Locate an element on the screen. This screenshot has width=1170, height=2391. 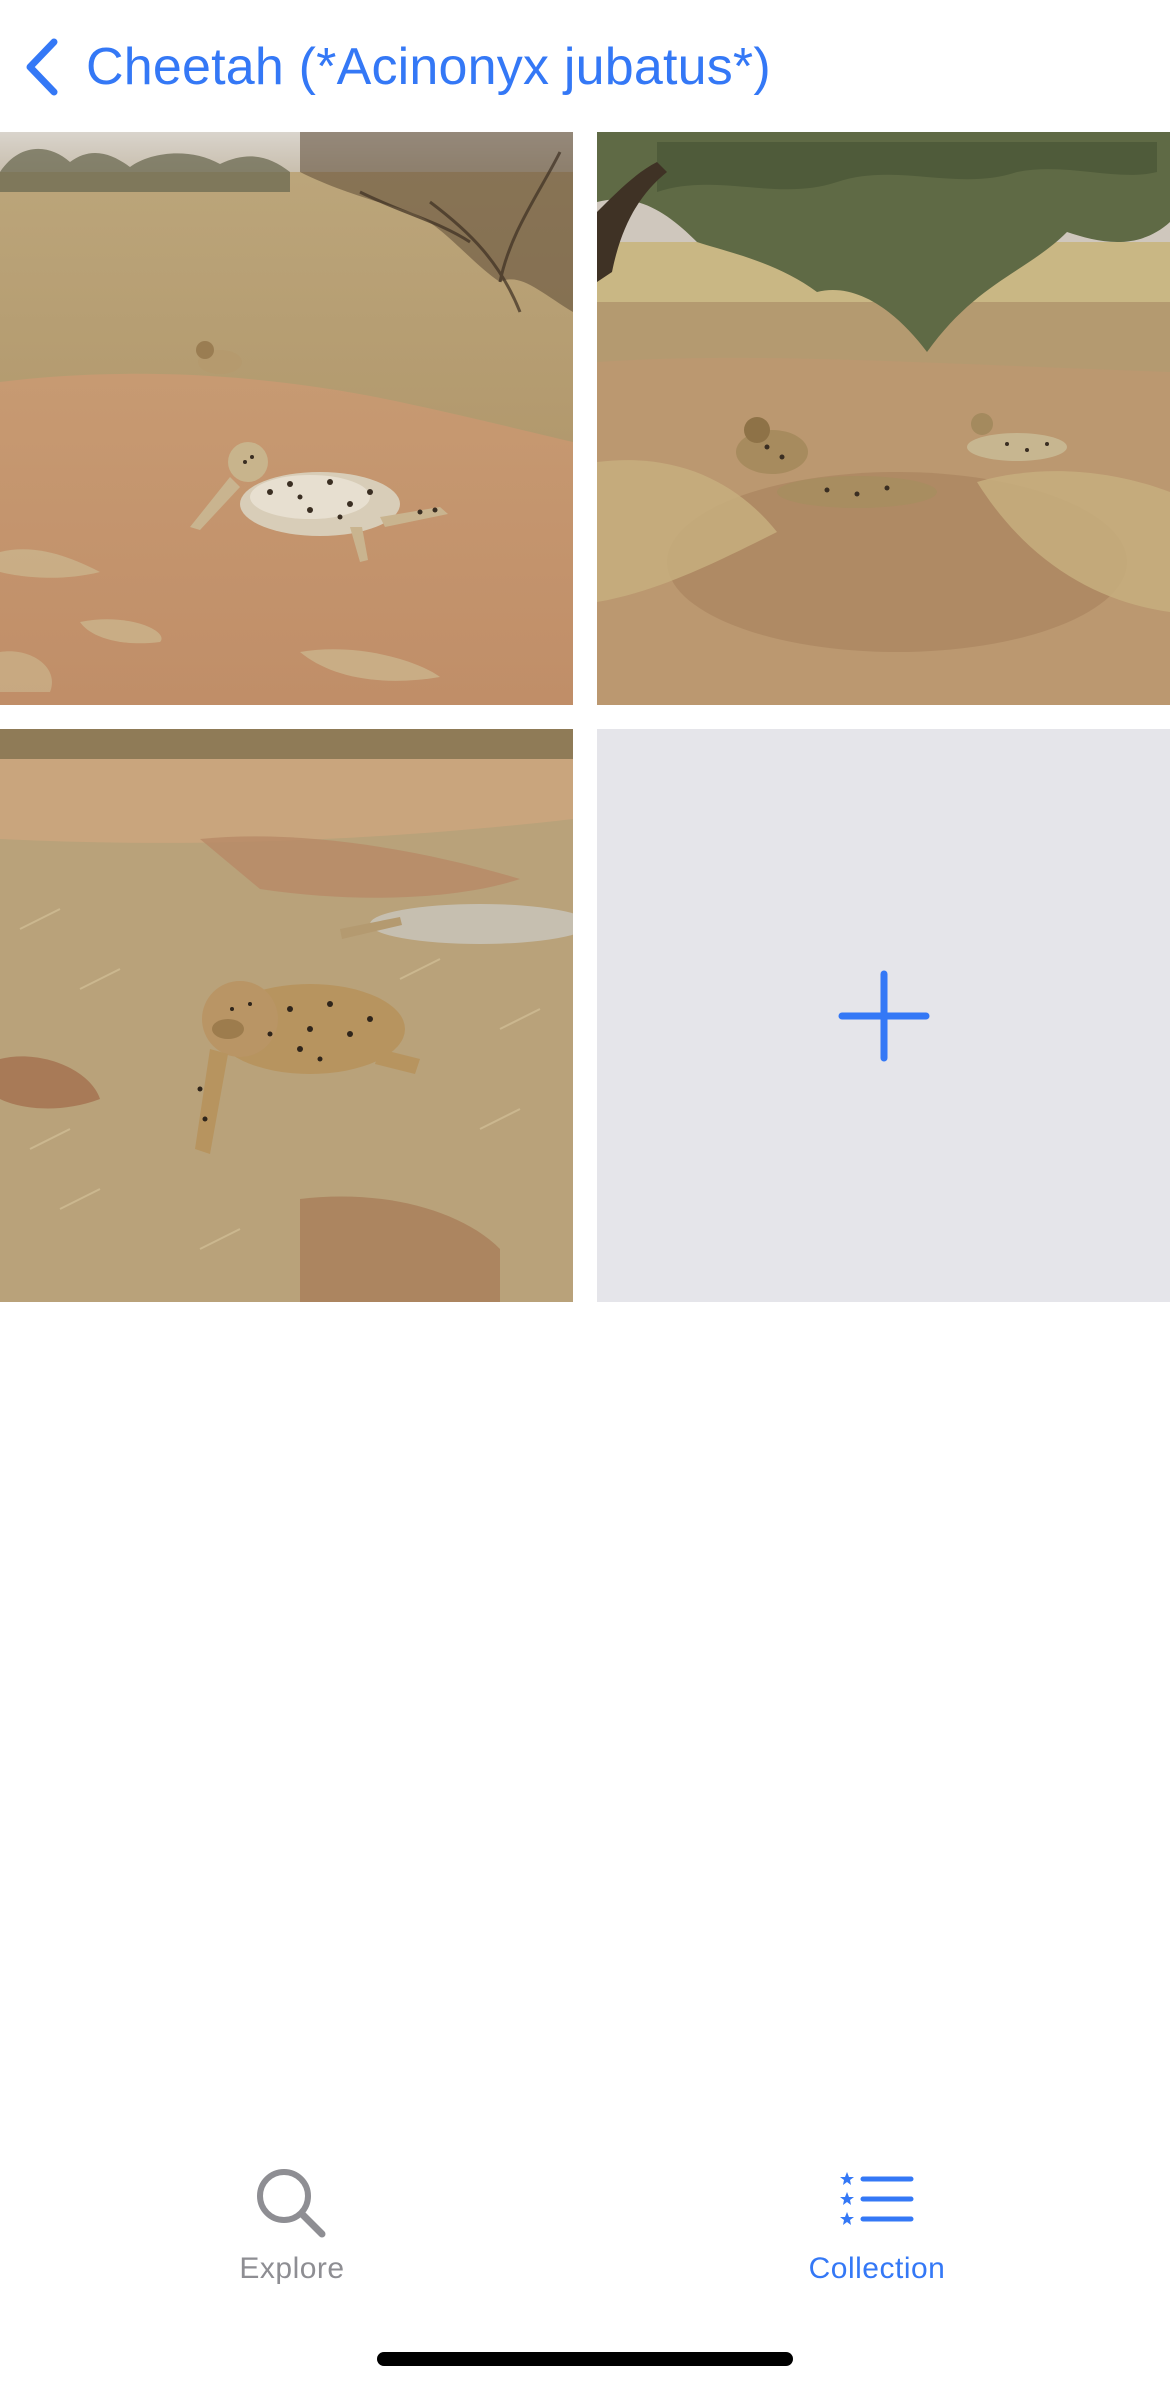
tab-explore: Explore is located at coordinates (292, 2231).